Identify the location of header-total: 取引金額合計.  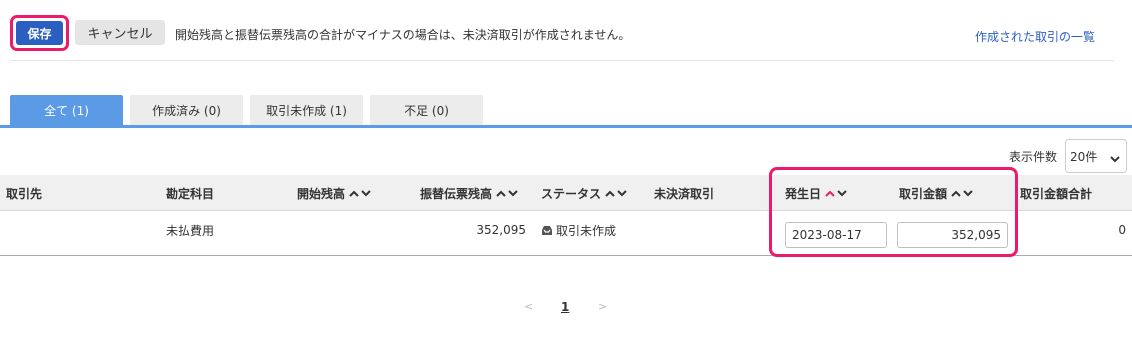
(1056, 193).